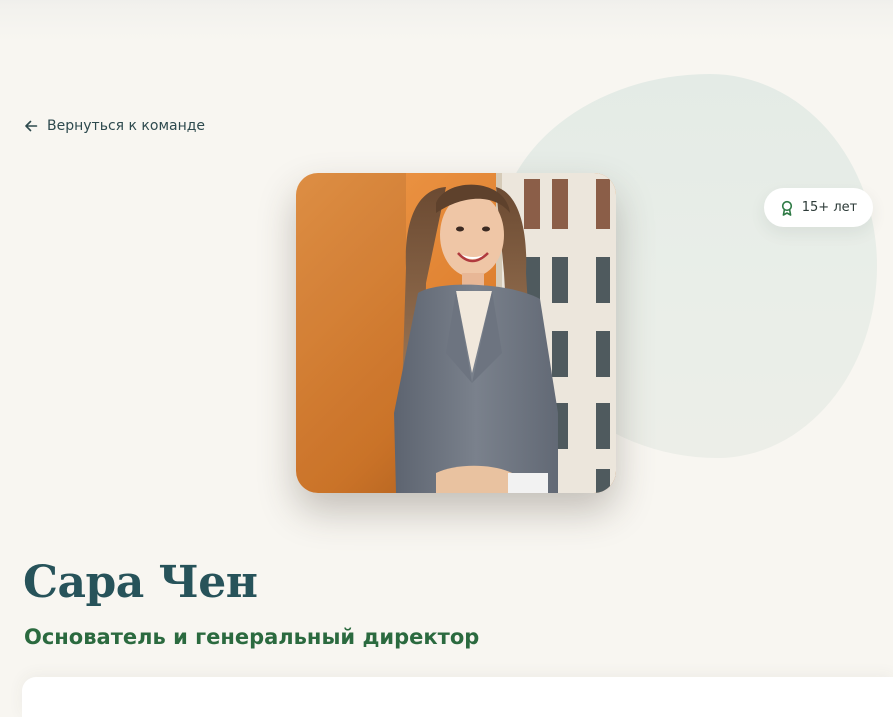 This screenshot has width=893, height=717. Describe the element at coordinates (140, 582) in the screenshot. I see `profile-name: Сара Чен` at that location.